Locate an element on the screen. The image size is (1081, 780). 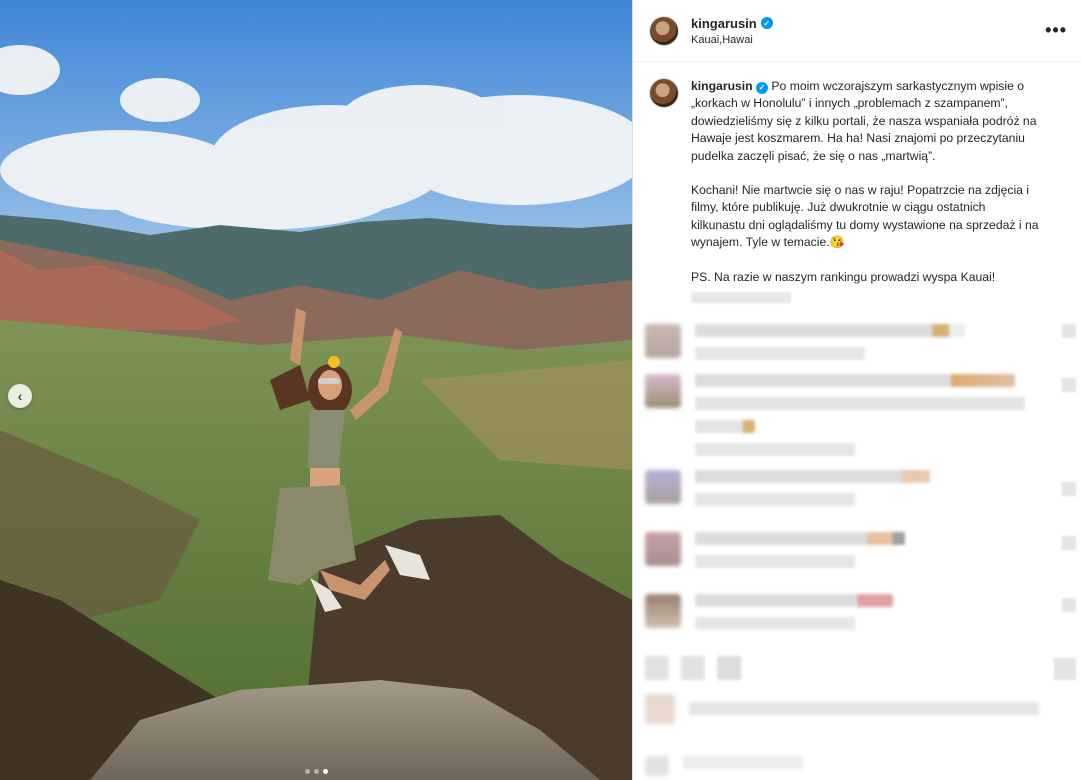
more-options-icon: ••• is located at coordinates (1056, 30).